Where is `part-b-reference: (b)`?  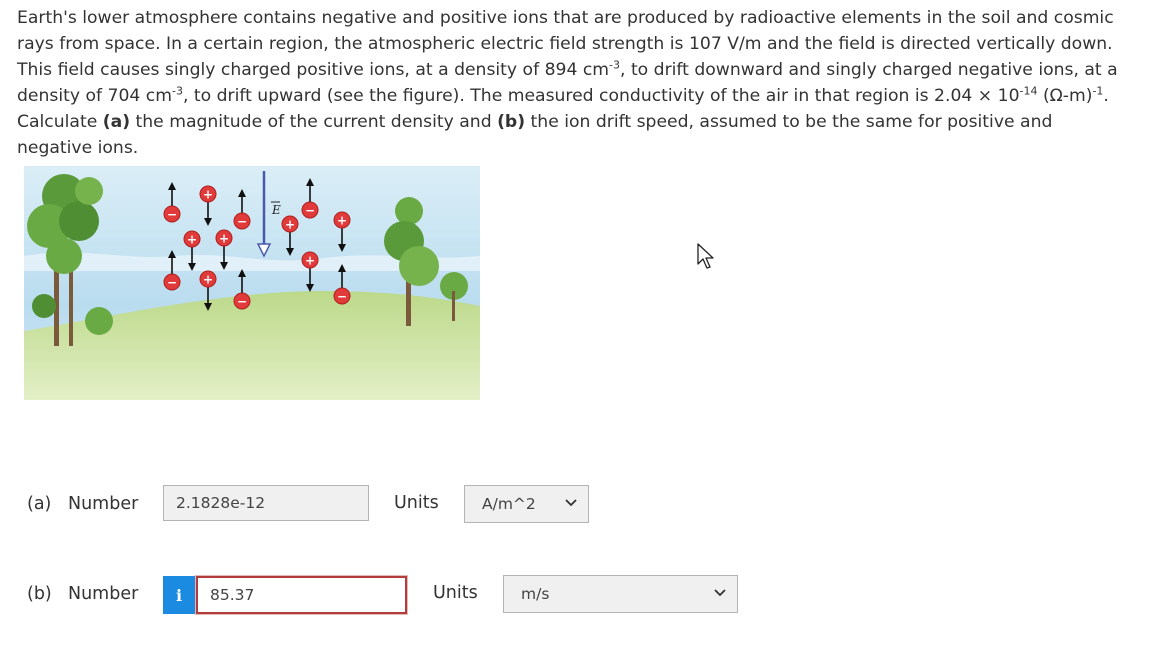 part-b-reference: (b) is located at coordinates (511, 122).